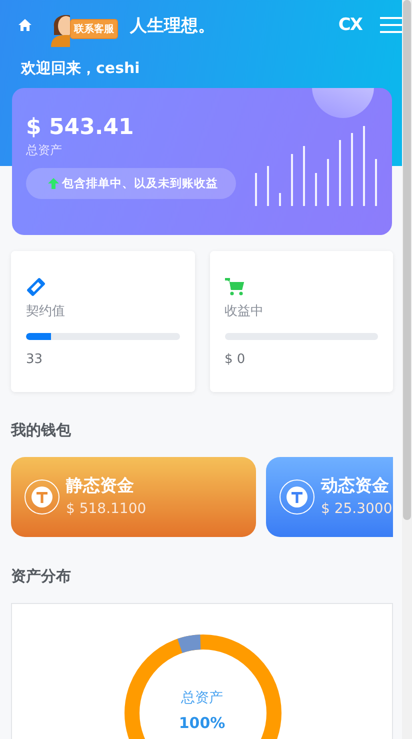 The height and width of the screenshot is (739, 412). Describe the element at coordinates (94, 29) in the screenshot. I see `support-badge: 联系客服` at that location.